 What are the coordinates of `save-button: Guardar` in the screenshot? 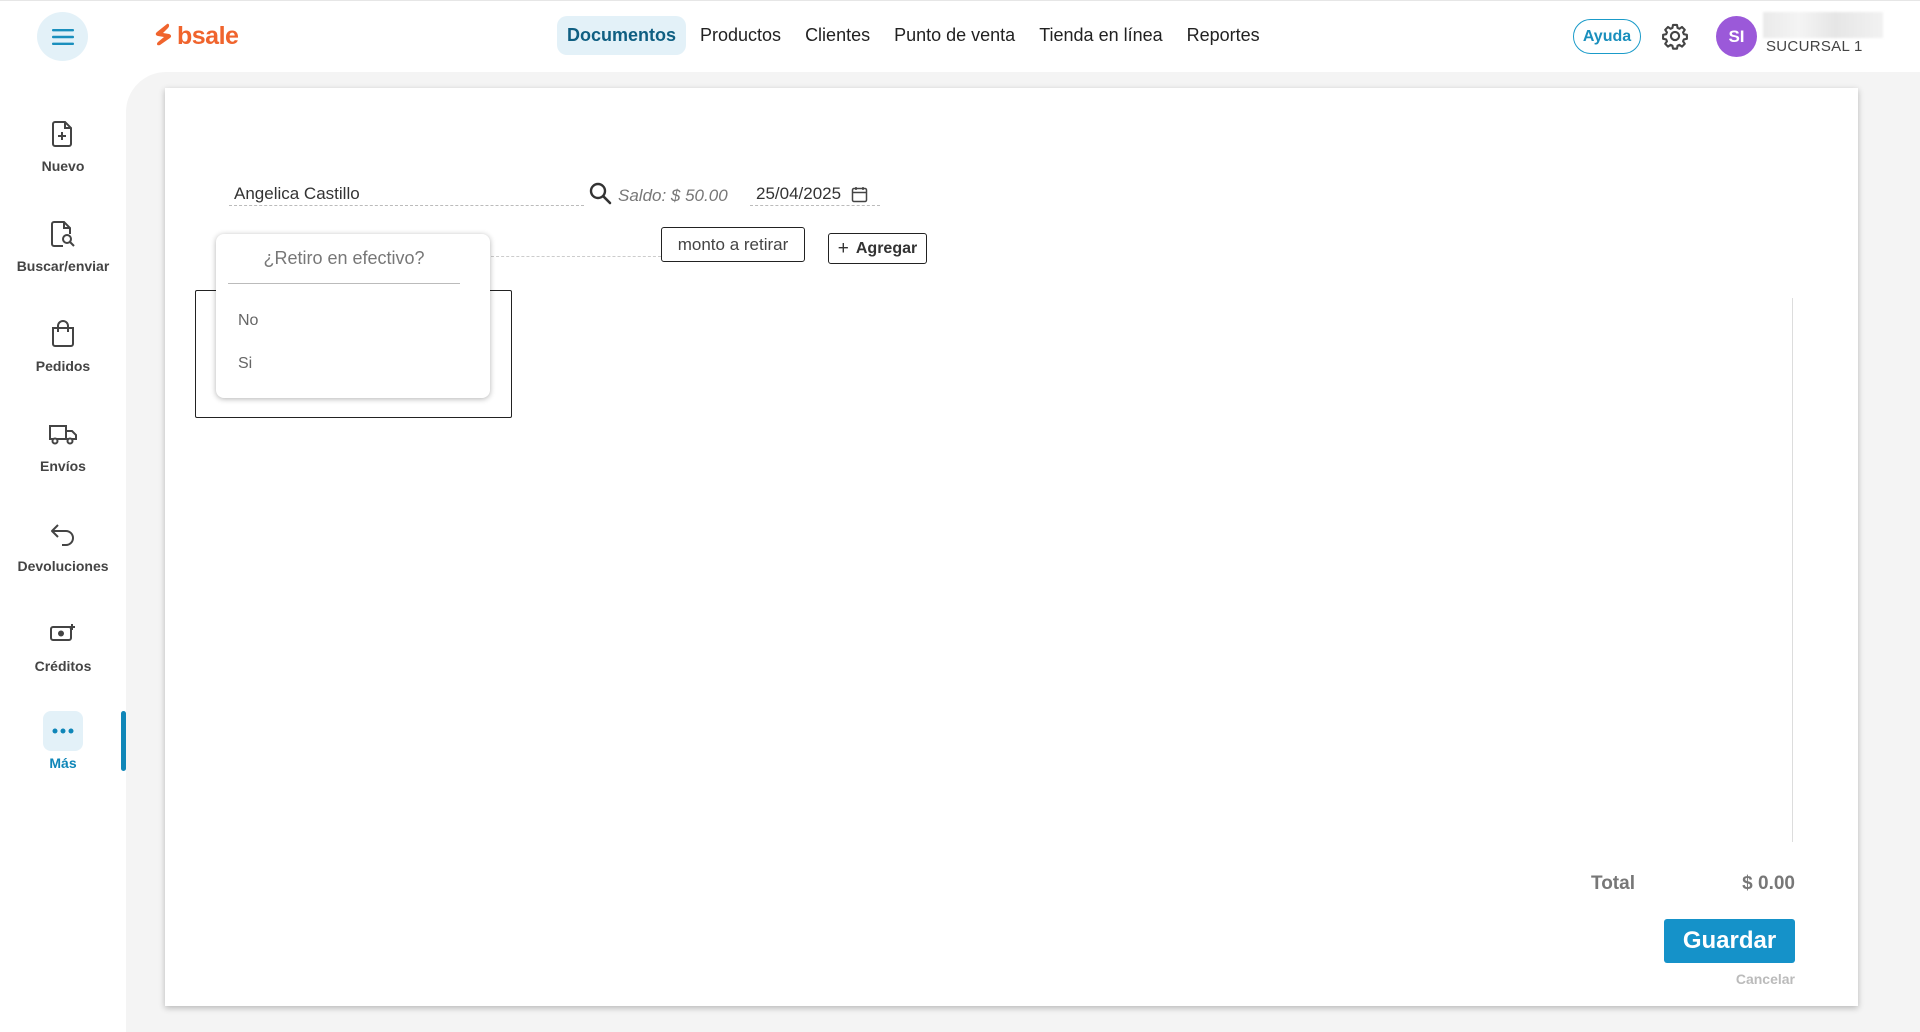 It's located at (1729, 941).